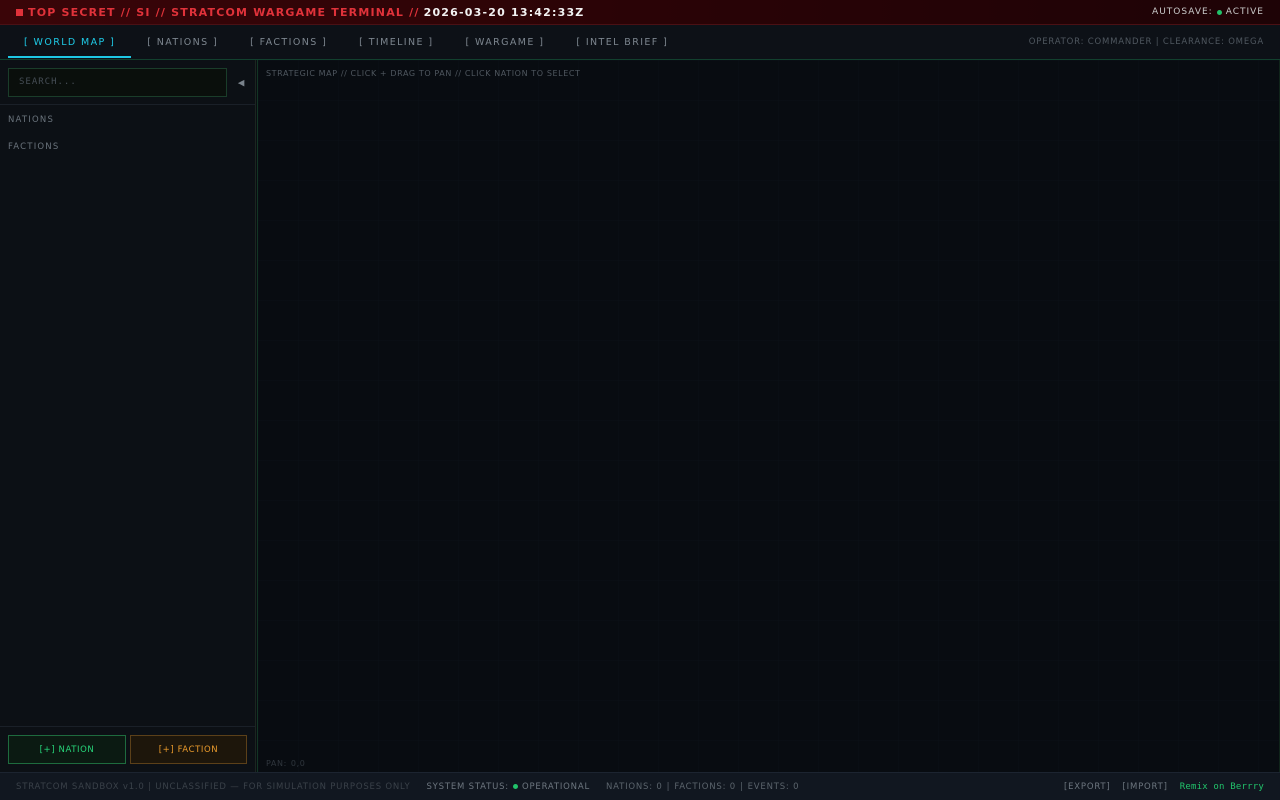 The image size is (1280, 800). What do you see at coordinates (118, 82) in the screenshot?
I see `search-input` at bounding box center [118, 82].